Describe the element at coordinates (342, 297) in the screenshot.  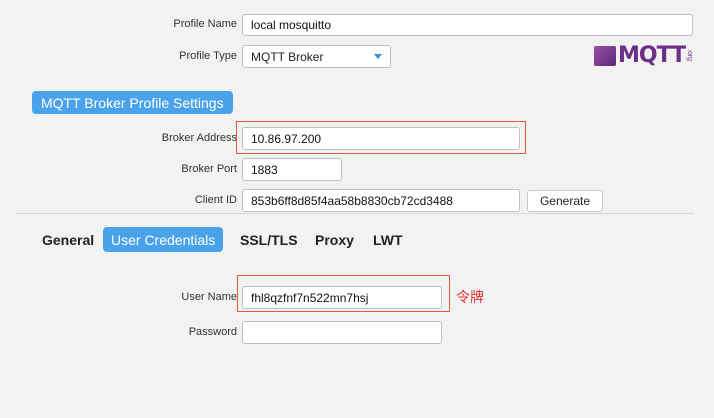
I see `username-input: fhl8qzfnf7n522mn7hsj` at that location.